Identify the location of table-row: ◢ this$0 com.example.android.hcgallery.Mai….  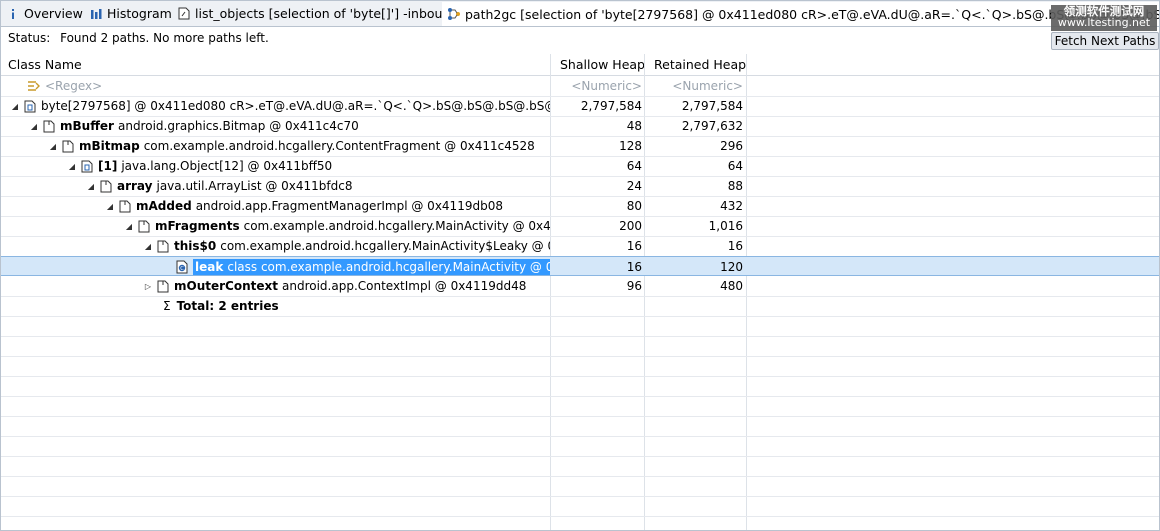
(580, 246).